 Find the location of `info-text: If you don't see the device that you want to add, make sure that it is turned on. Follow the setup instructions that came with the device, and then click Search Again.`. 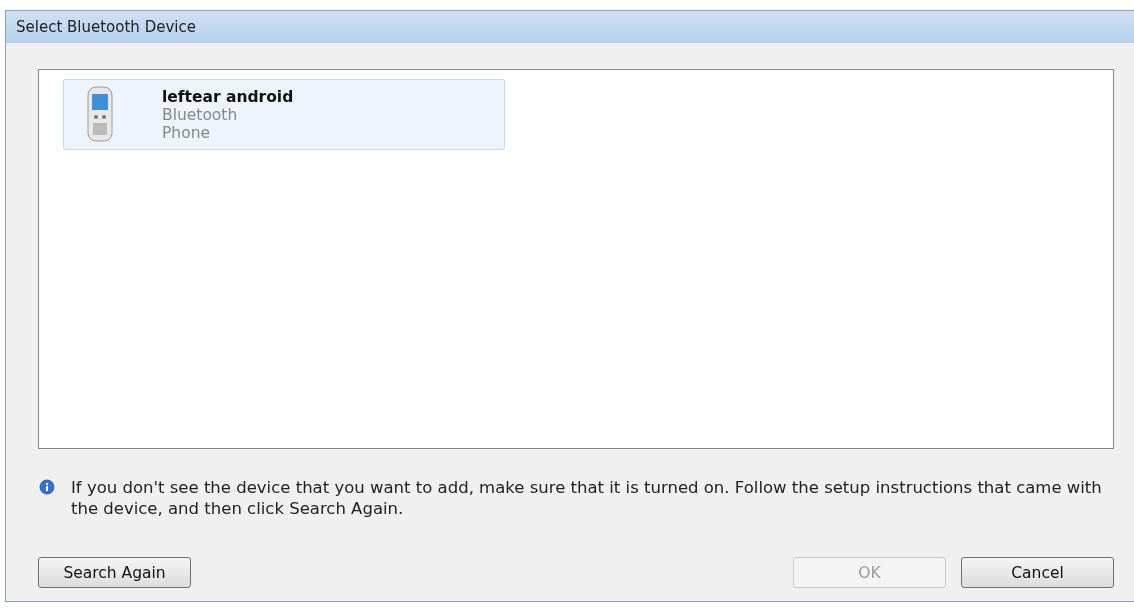

info-text: If you don't see the device that you want to add, make sure that it is turned on. Follow the setup instructions that came with the device, and then click Search Again. is located at coordinates (587, 498).